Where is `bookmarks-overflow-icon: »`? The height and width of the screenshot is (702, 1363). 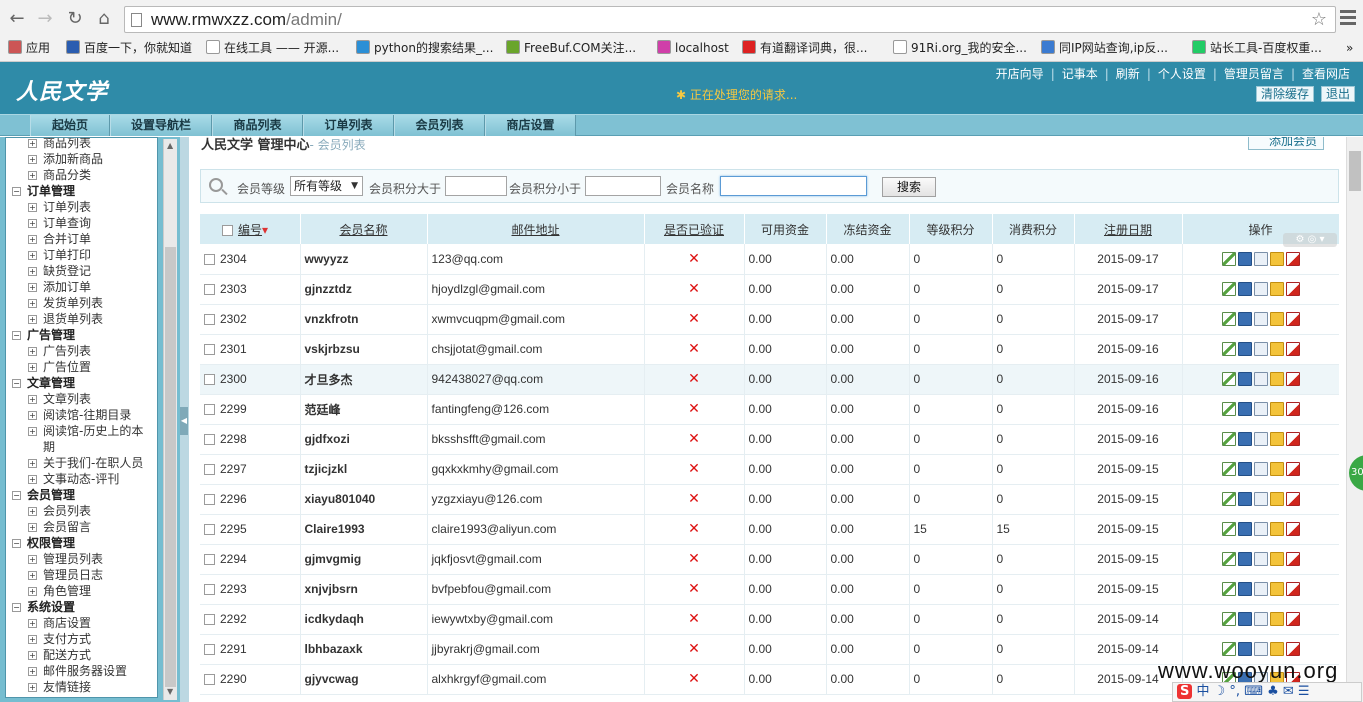 bookmarks-overflow-icon: » is located at coordinates (1349, 48).